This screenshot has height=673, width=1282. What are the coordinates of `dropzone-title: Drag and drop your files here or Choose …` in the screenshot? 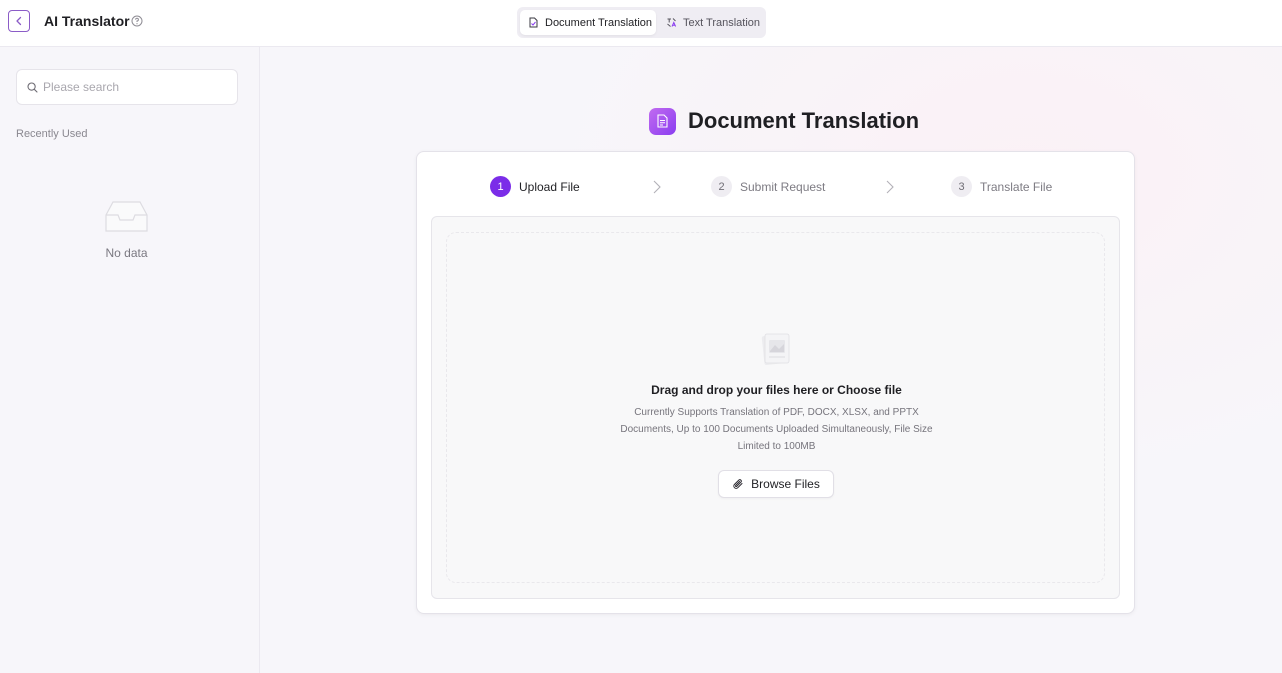 It's located at (776, 390).